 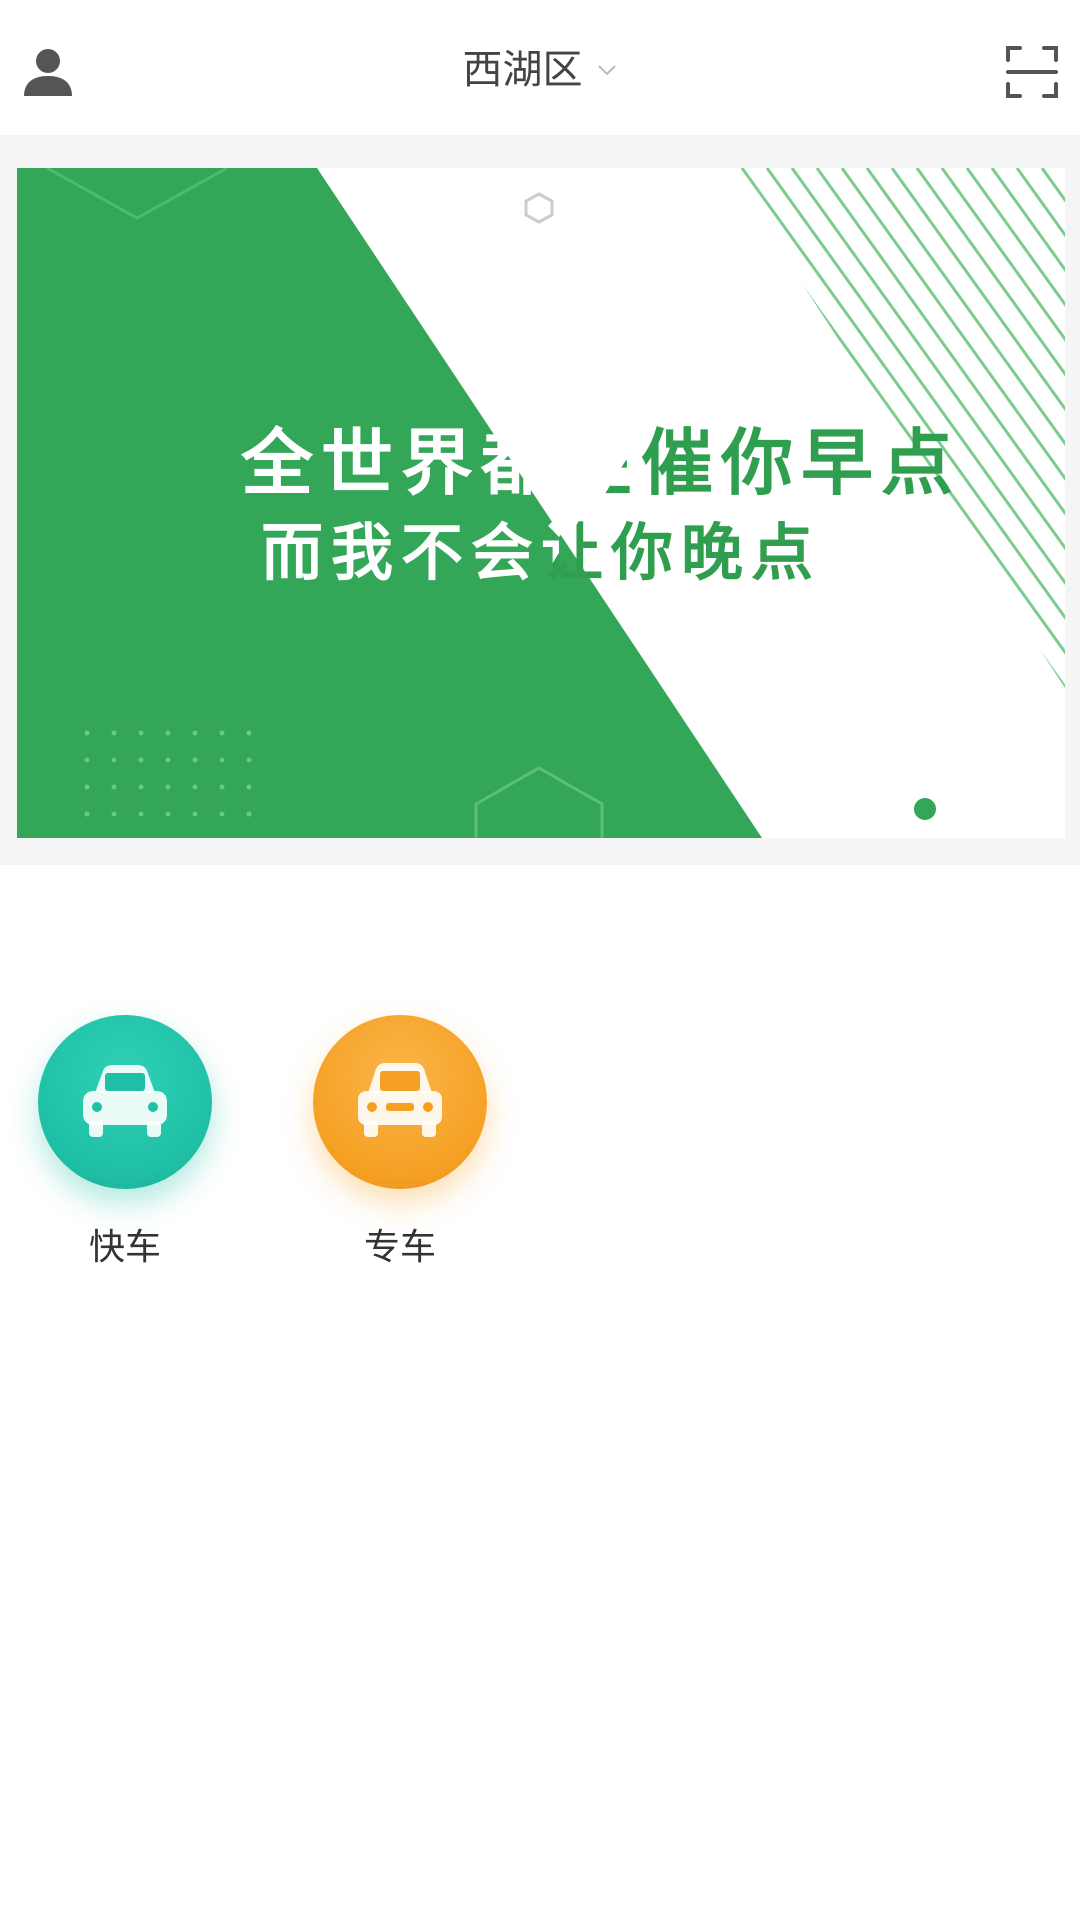 I want to click on banner-slogan-line1: 全世界都在催你早点, so click(x=600, y=463).